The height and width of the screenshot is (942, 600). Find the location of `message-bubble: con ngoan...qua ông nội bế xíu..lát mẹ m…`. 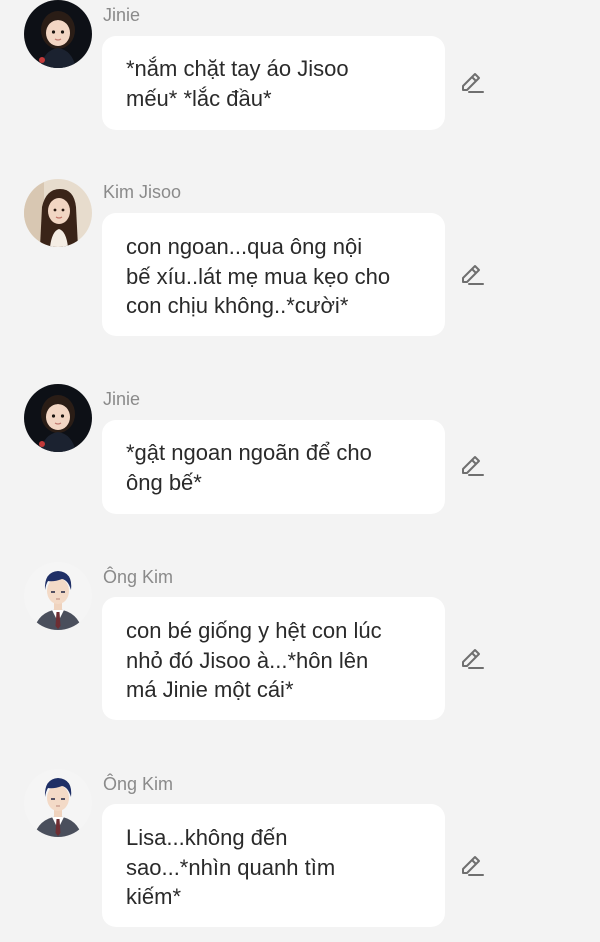

message-bubble: con ngoan...qua ông nội bế xíu..lát mẹ m… is located at coordinates (273, 274).